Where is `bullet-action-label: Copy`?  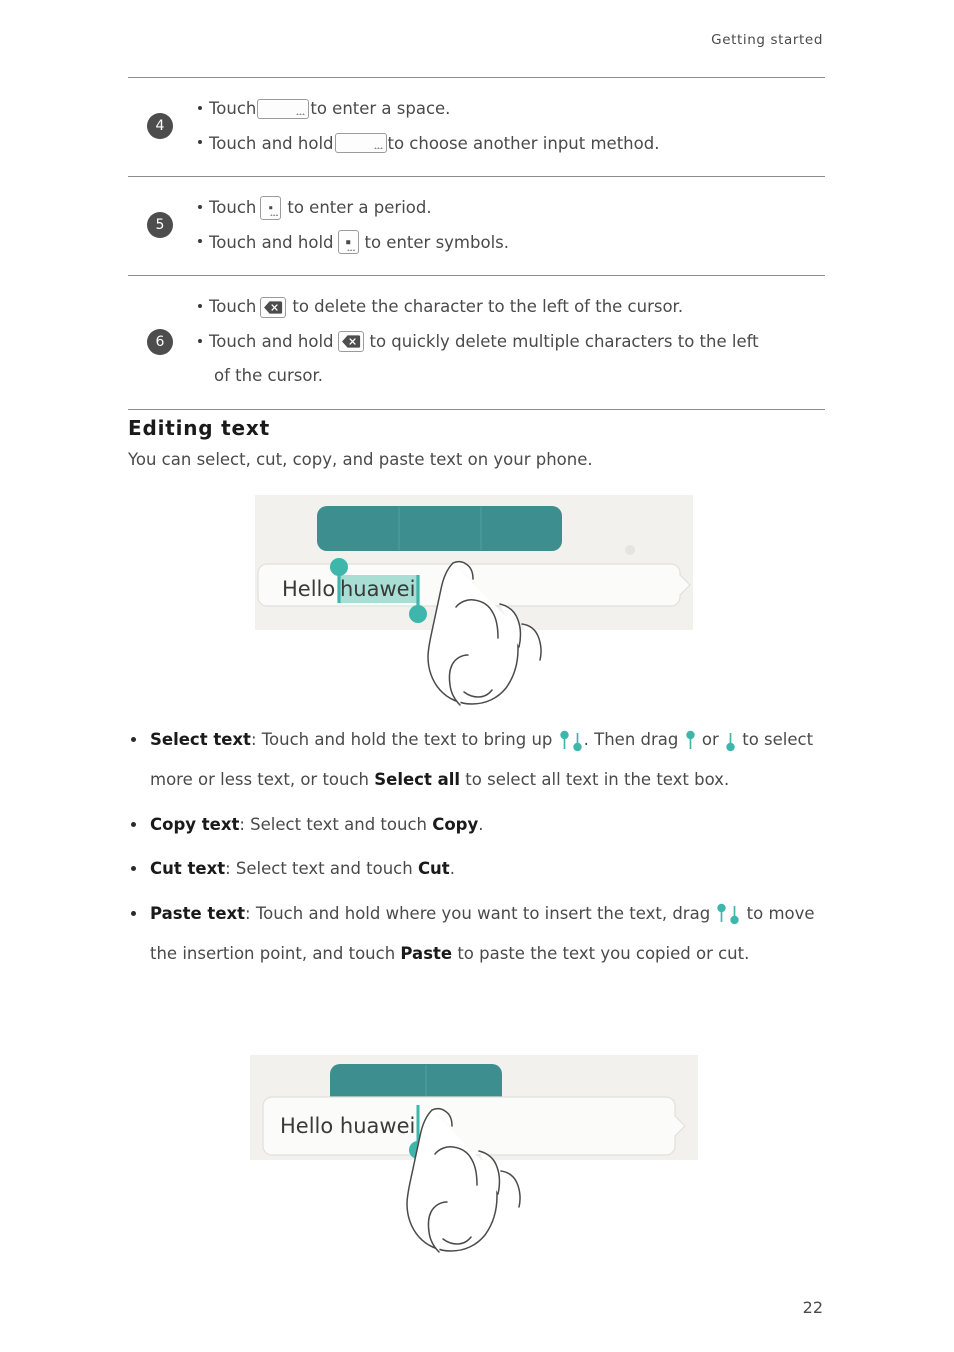 bullet-action-label: Copy is located at coordinates (455, 824).